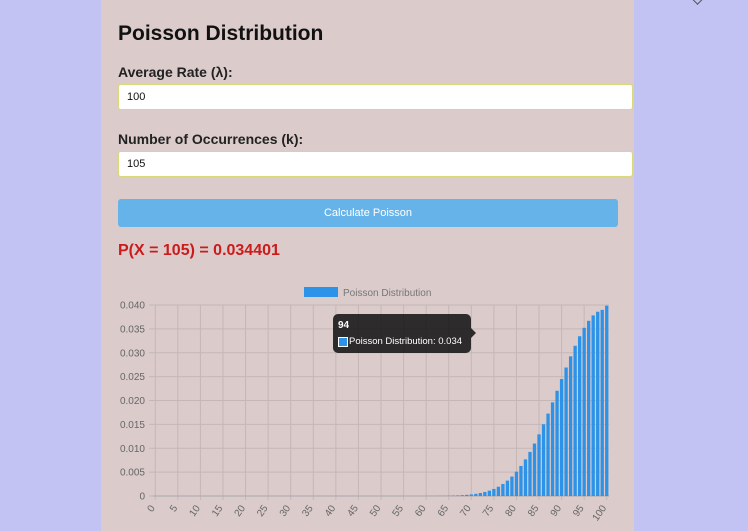 This screenshot has width=748, height=531. What do you see at coordinates (132, 377) in the screenshot?
I see `y-tick-label: 0.025` at bounding box center [132, 377].